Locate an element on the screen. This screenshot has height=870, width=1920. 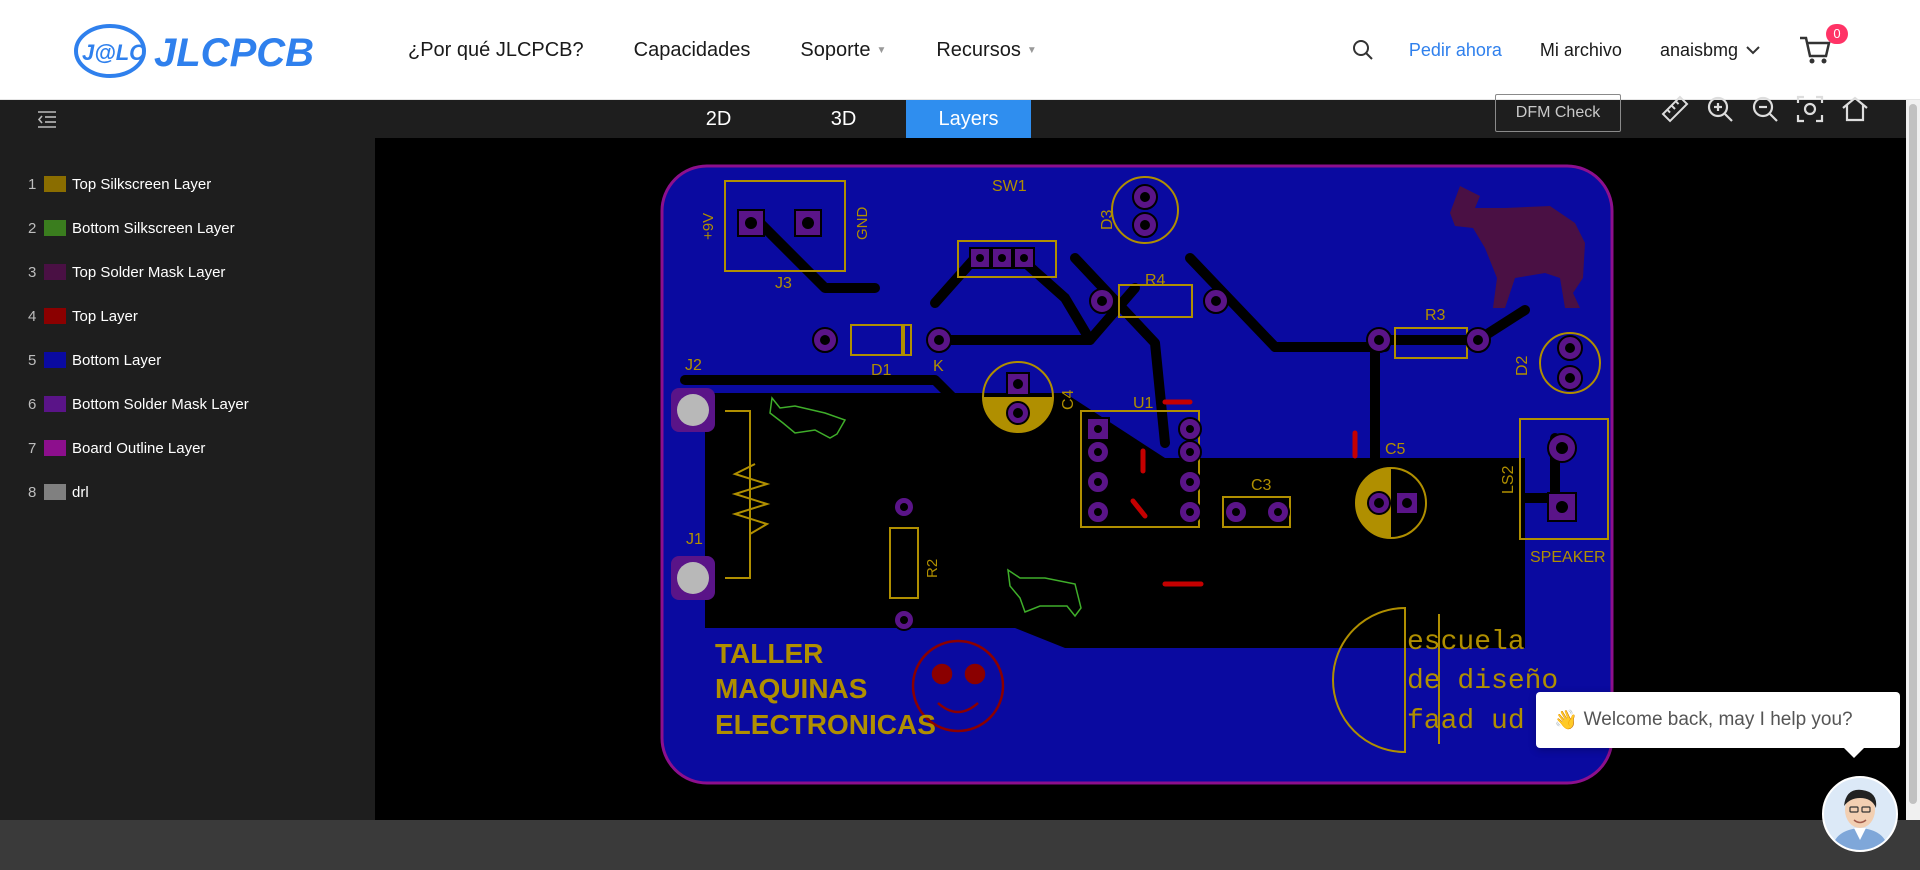
layer-item: 7 Board Outline Layer is located at coordinates (187, 448).